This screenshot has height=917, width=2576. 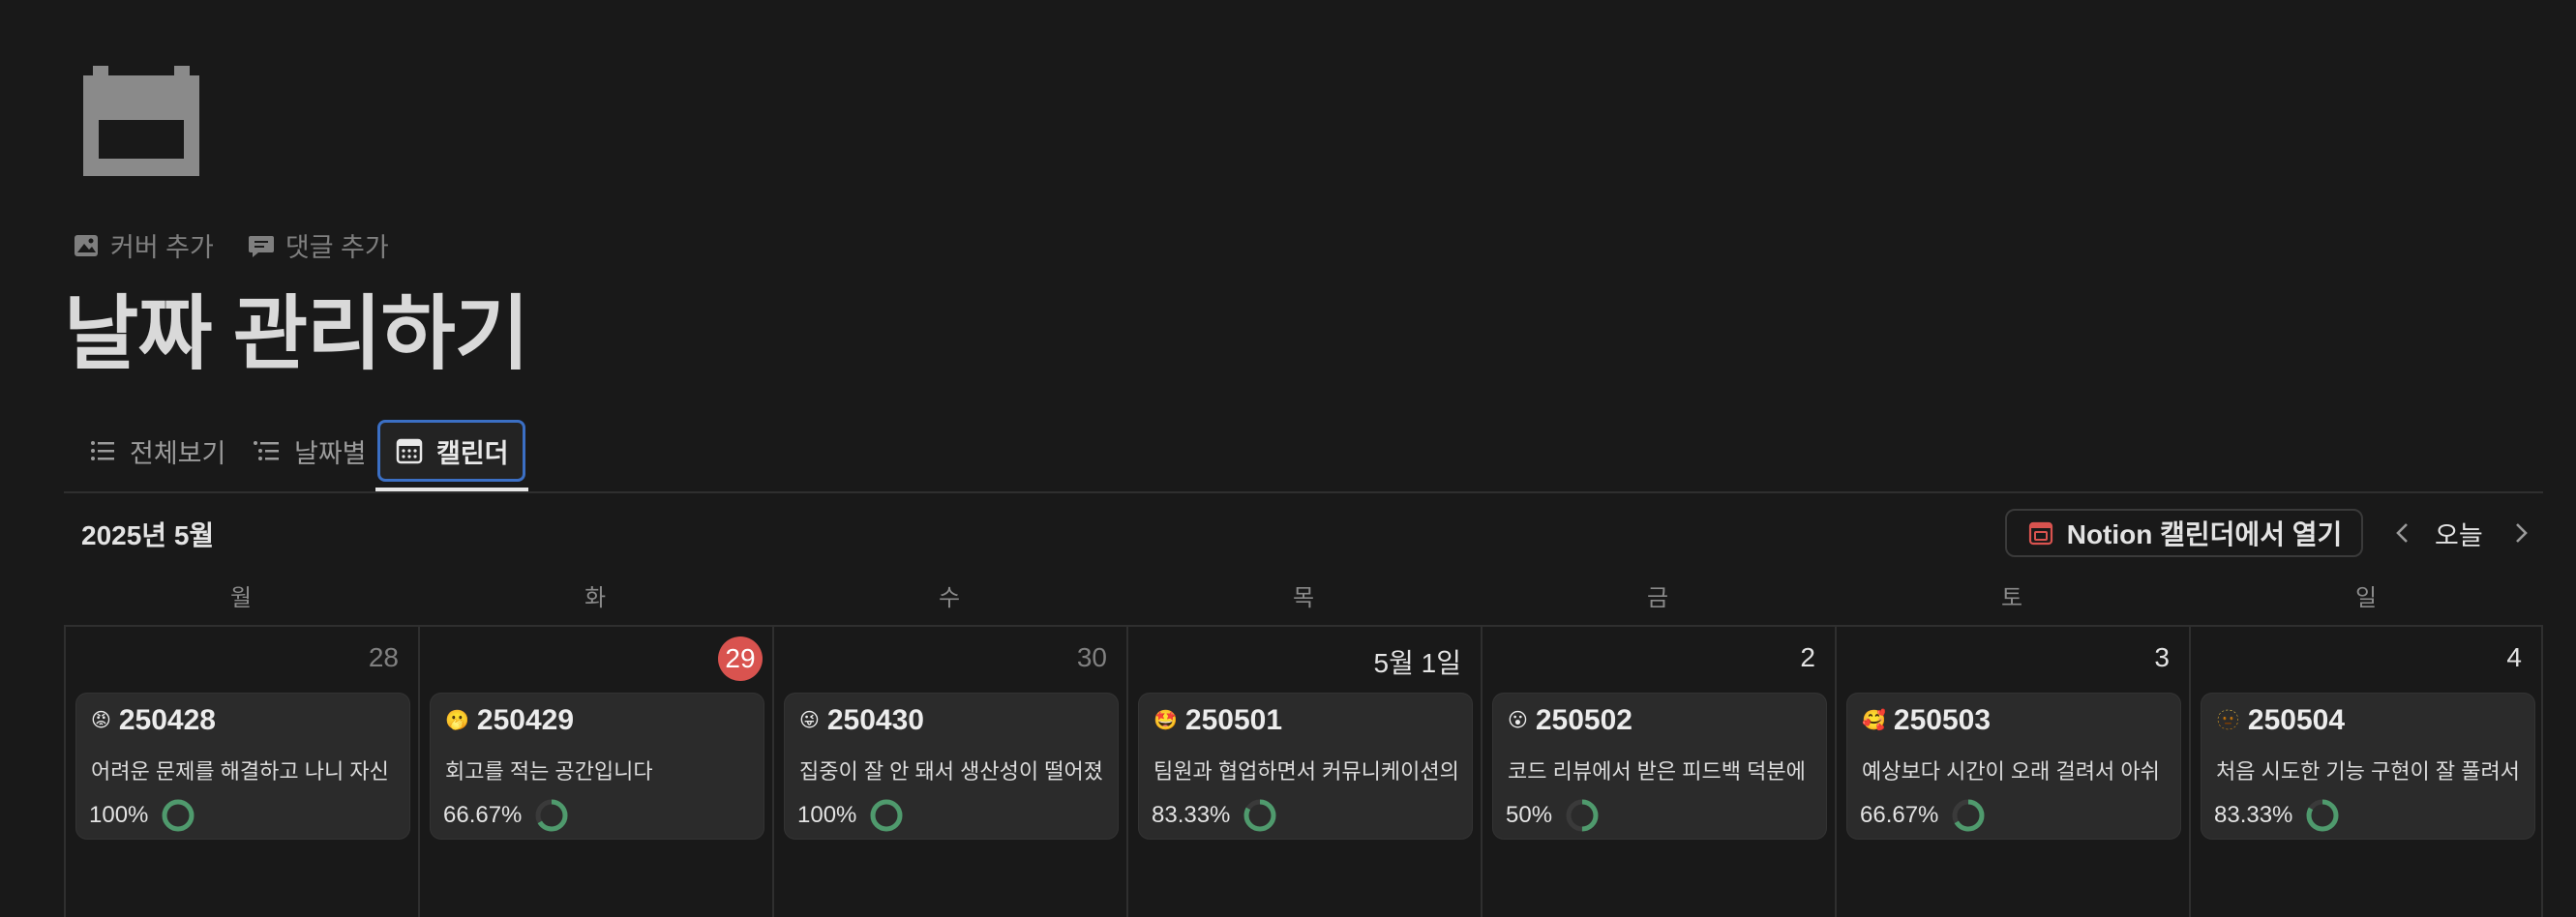 What do you see at coordinates (457, 720) in the screenshot?
I see `mood-emoji-icon: 🫢` at bounding box center [457, 720].